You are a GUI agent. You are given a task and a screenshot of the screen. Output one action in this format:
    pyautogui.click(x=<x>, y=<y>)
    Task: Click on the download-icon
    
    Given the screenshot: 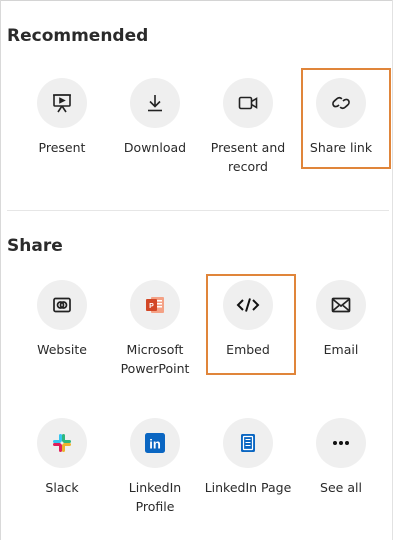 What is the action you would take?
    pyautogui.click(x=155, y=103)
    